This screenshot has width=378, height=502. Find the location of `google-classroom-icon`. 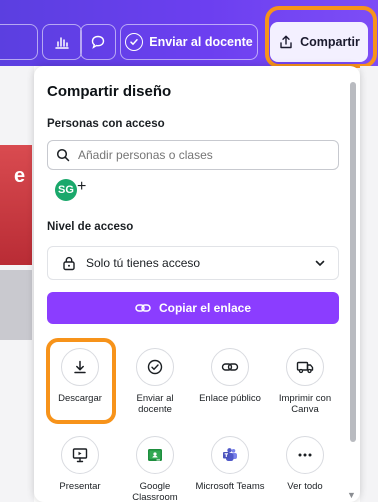

google-classroom-icon is located at coordinates (155, 455).